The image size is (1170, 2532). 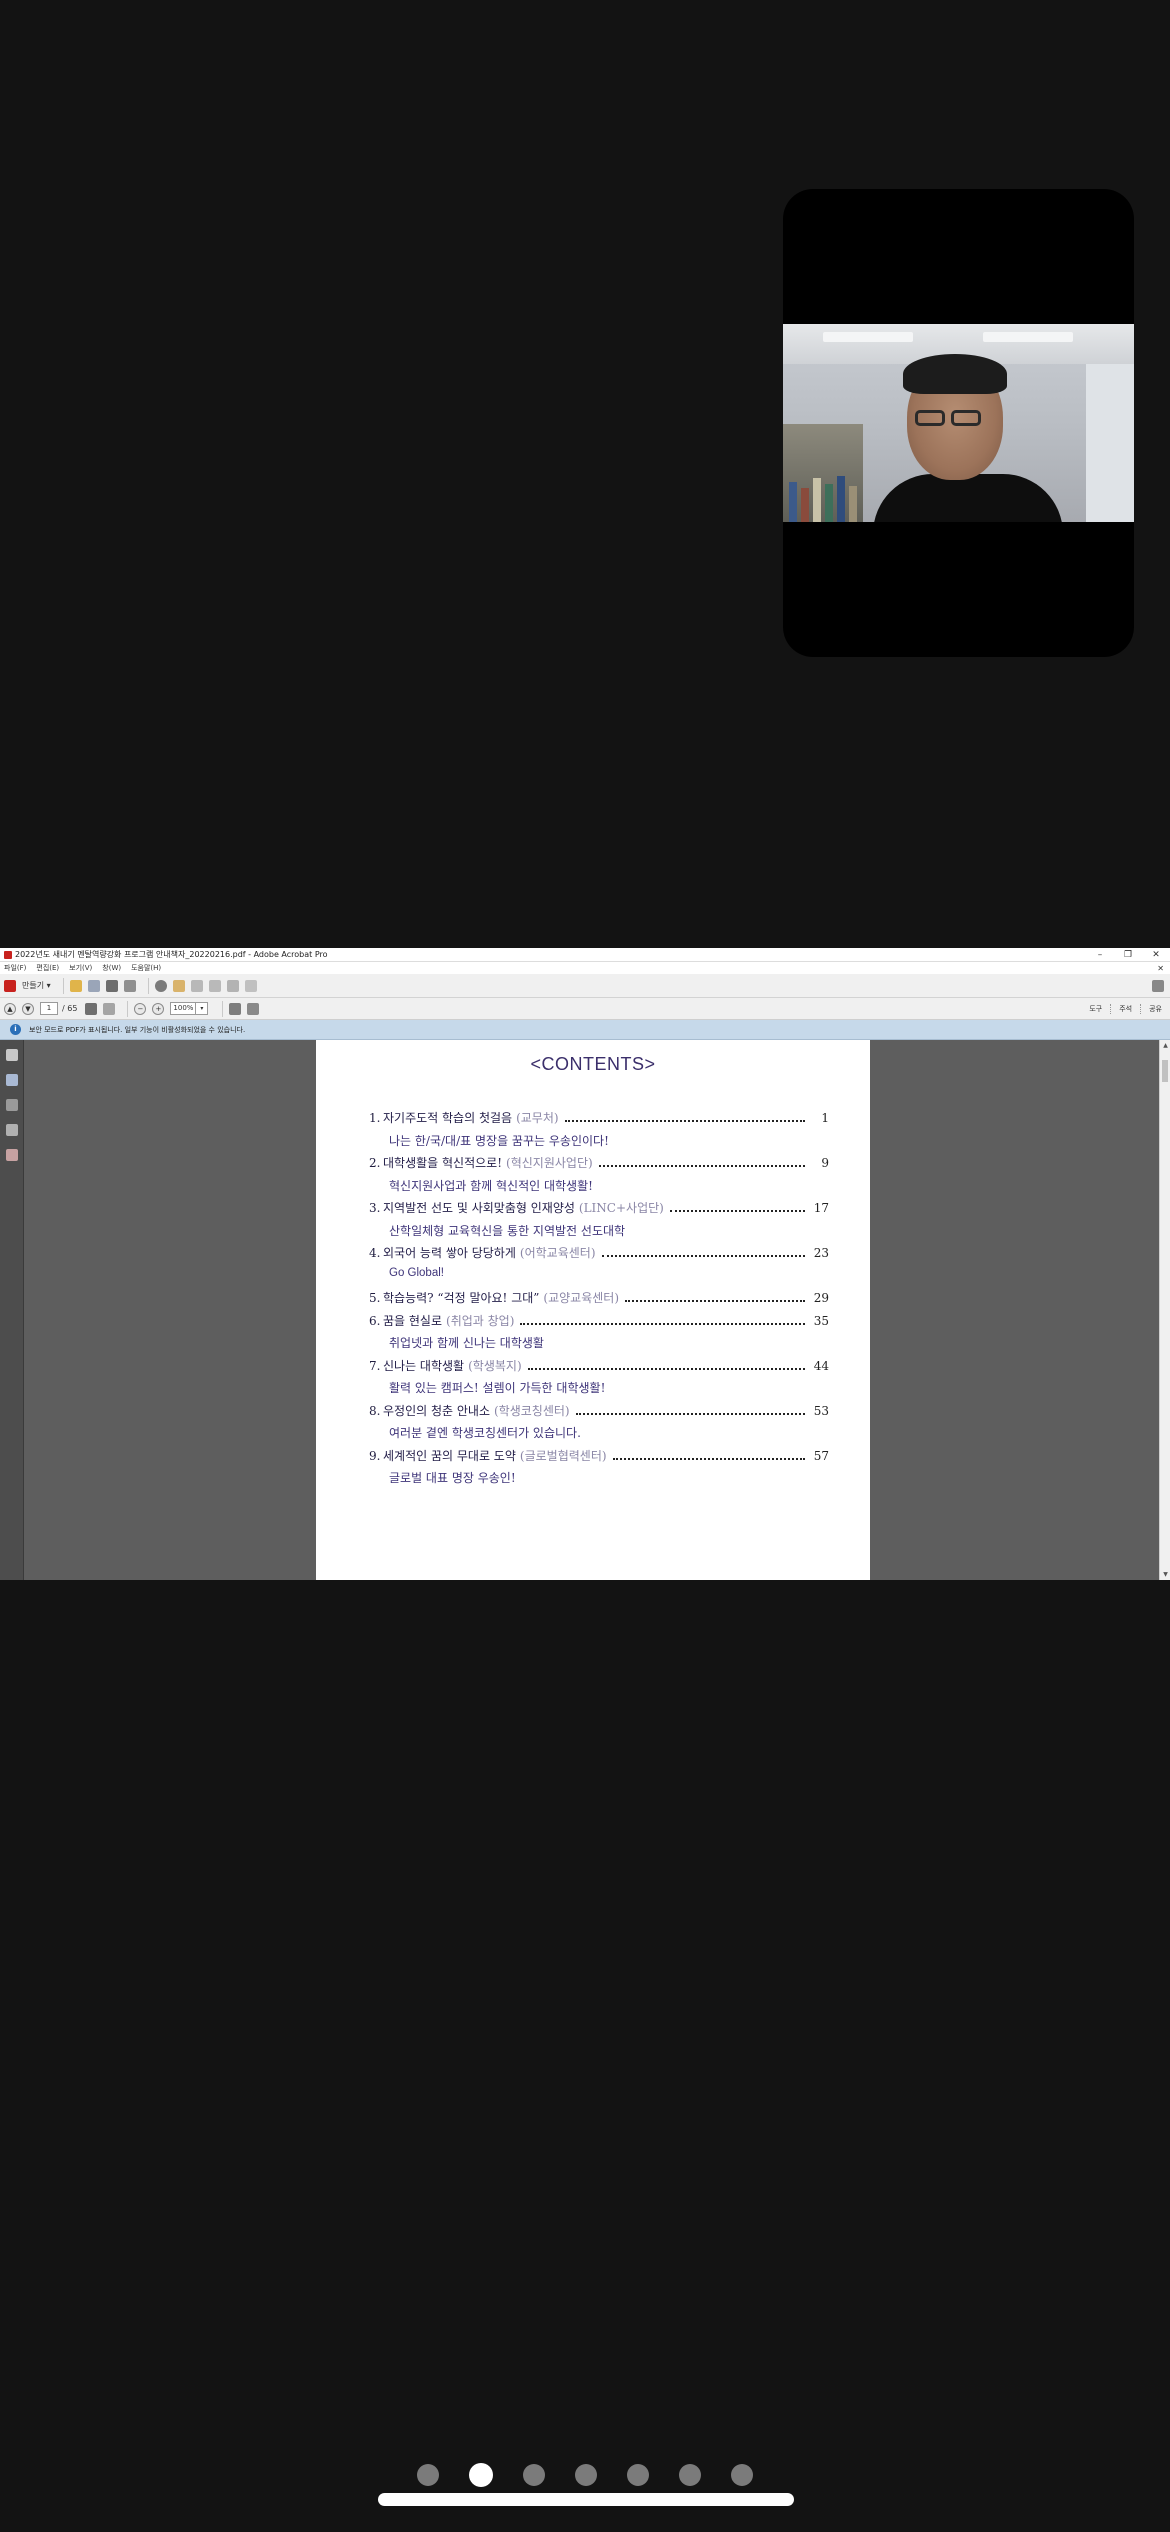 What do you see at coordinates (1165, 1574) in the screenshot?
I see `scroll-down-icon: ▼` at bounding box center [1165, 1574].